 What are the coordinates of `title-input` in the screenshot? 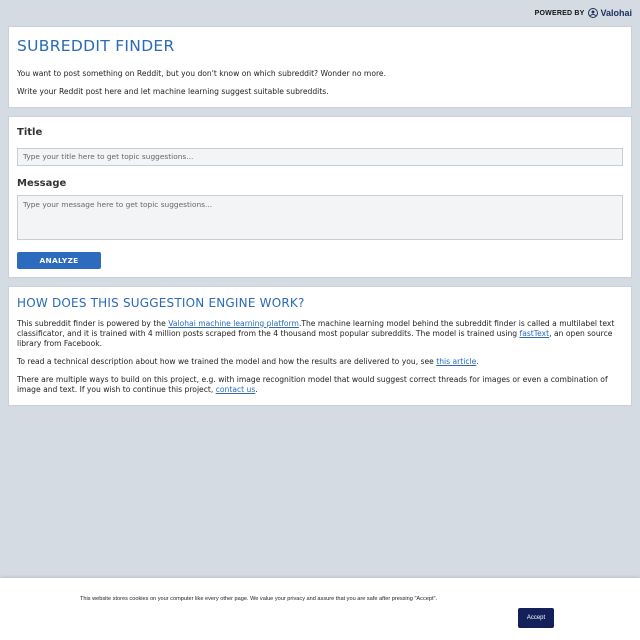 It's located at (320, 156).